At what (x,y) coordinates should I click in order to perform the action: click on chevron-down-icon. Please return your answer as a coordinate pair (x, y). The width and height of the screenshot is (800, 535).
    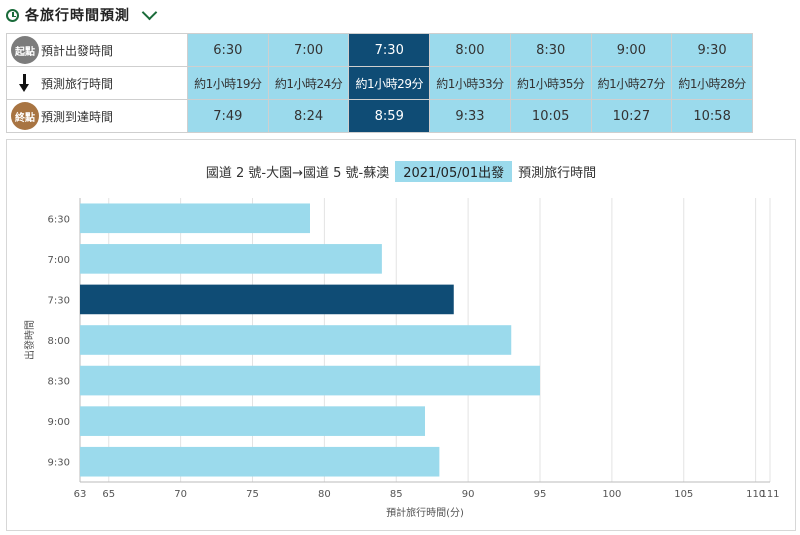
    Looking at the image, I should click on (149, 12).